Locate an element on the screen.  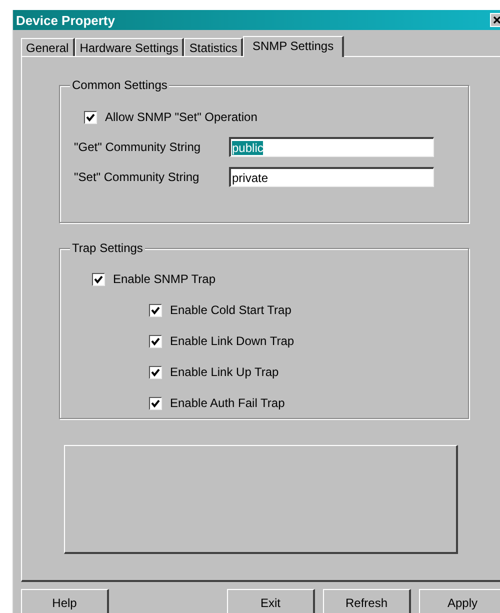
dialog-button: Apply is located at coordinates (459, 601).